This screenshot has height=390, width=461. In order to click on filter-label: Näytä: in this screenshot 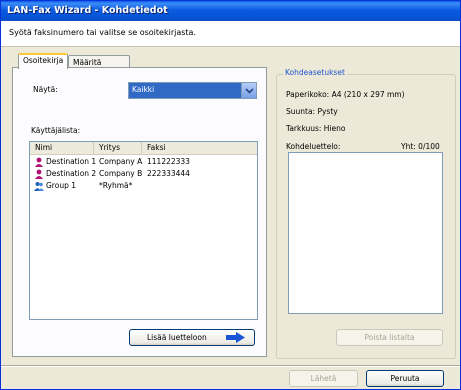, I will do `click(45, 89)`.